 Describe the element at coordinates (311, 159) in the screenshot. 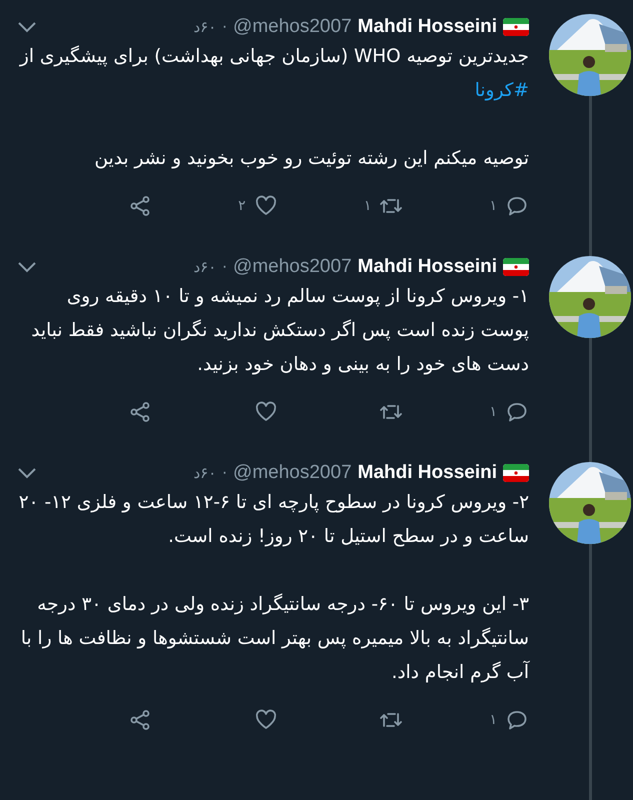

I see `tweet-text: توصیه میکنم این رشته توئیت رو خوب بخونید و نشر بدین` at that location.